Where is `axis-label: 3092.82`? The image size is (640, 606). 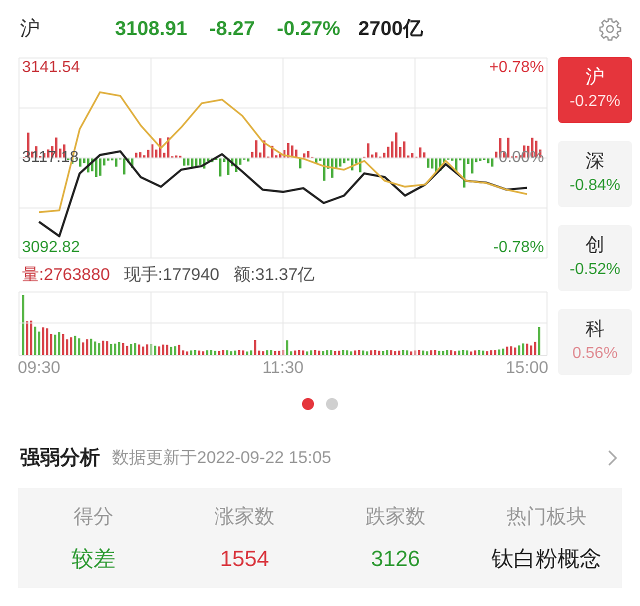 axis-label: 3092.82 is located at coordinates (51, 248).